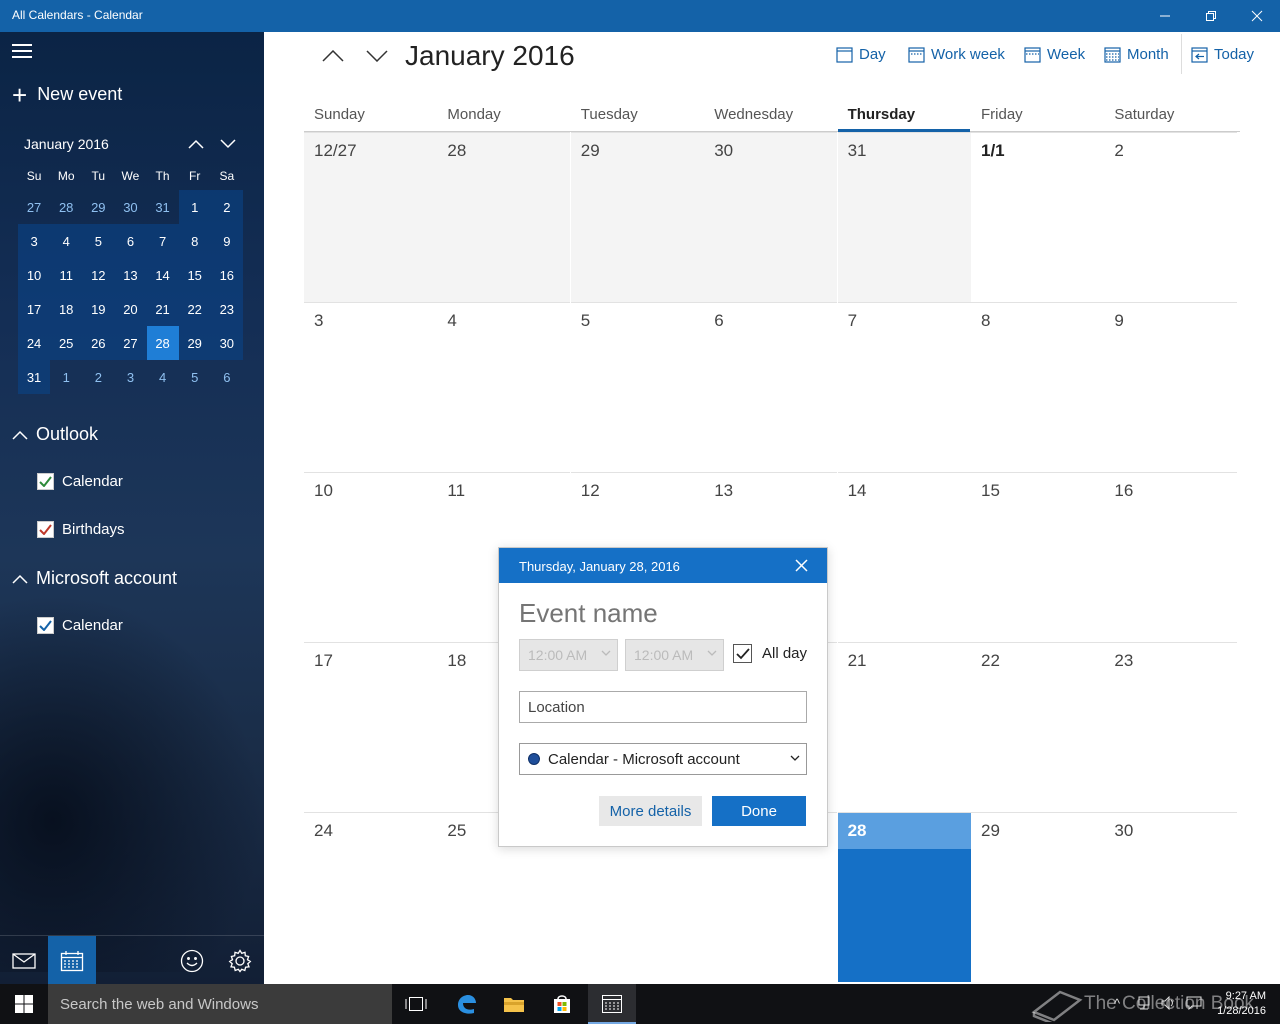 The width and height of the screenshot is (1280, 1024). What do you see at coordinates (220, 1004) in the screenshot?
I see `taskbar-search-box: Search the web and Windows` at bounding box center [220, 1004].